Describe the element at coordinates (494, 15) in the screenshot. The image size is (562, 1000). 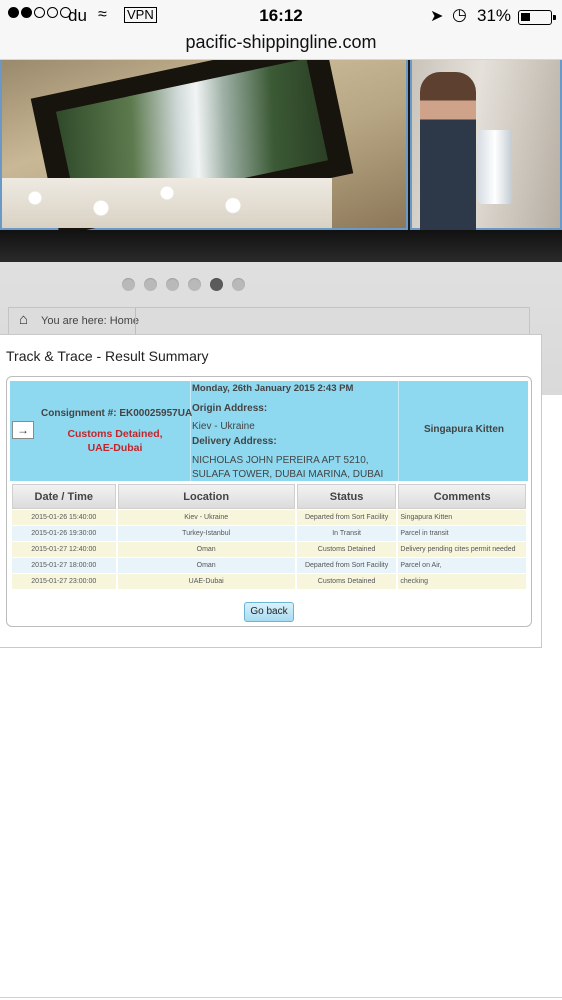
I see `battery-percent: 31%` at that location.